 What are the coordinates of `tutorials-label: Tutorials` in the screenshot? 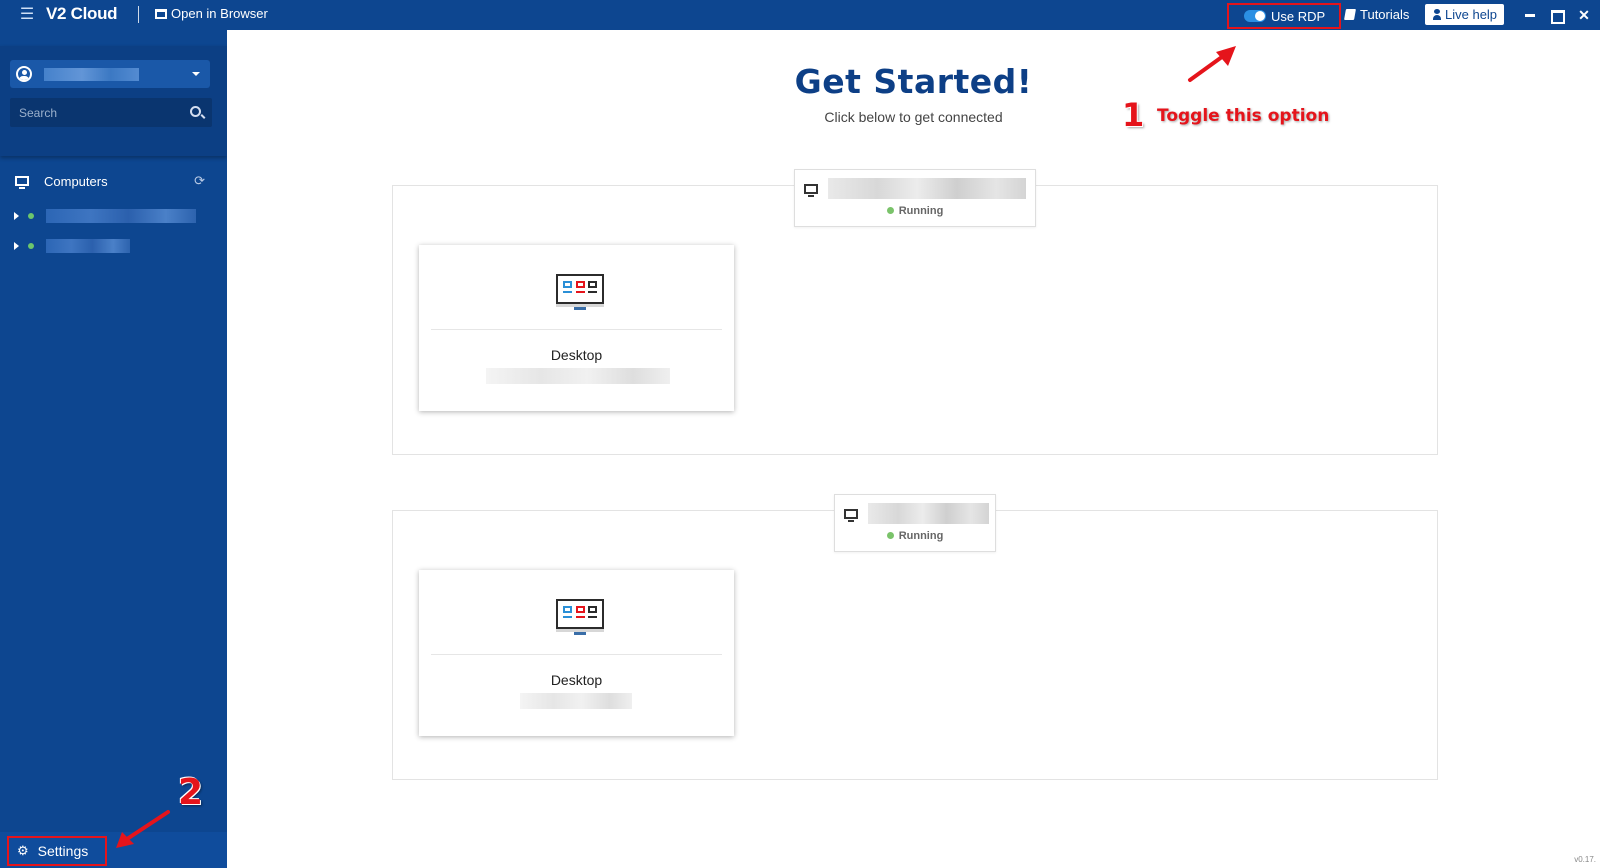 It's located at (1385, 14).